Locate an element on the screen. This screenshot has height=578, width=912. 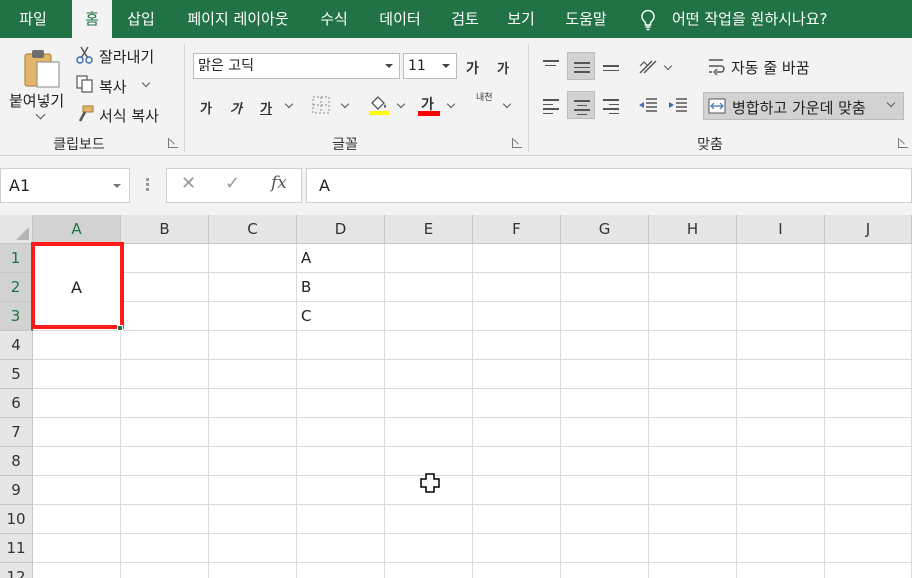
row-header-8: 8 is located at coordinates (16, 461).